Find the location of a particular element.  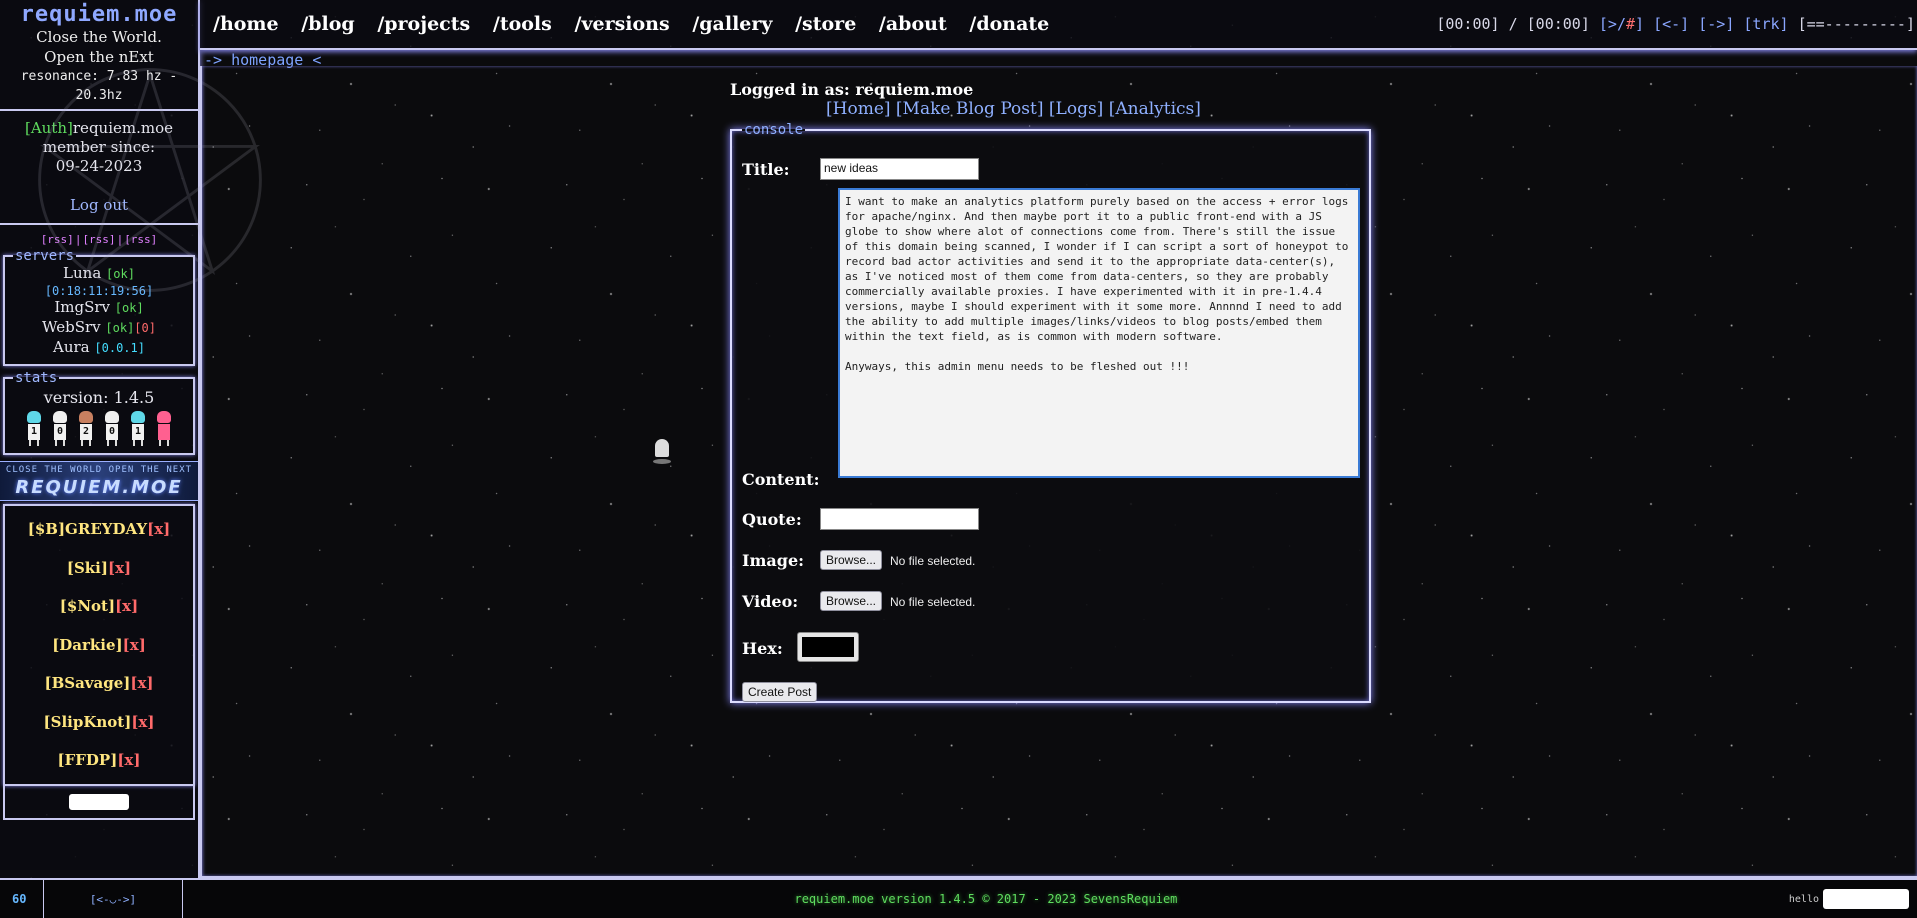

nav-home: /home is located at coordinates (246, 24).